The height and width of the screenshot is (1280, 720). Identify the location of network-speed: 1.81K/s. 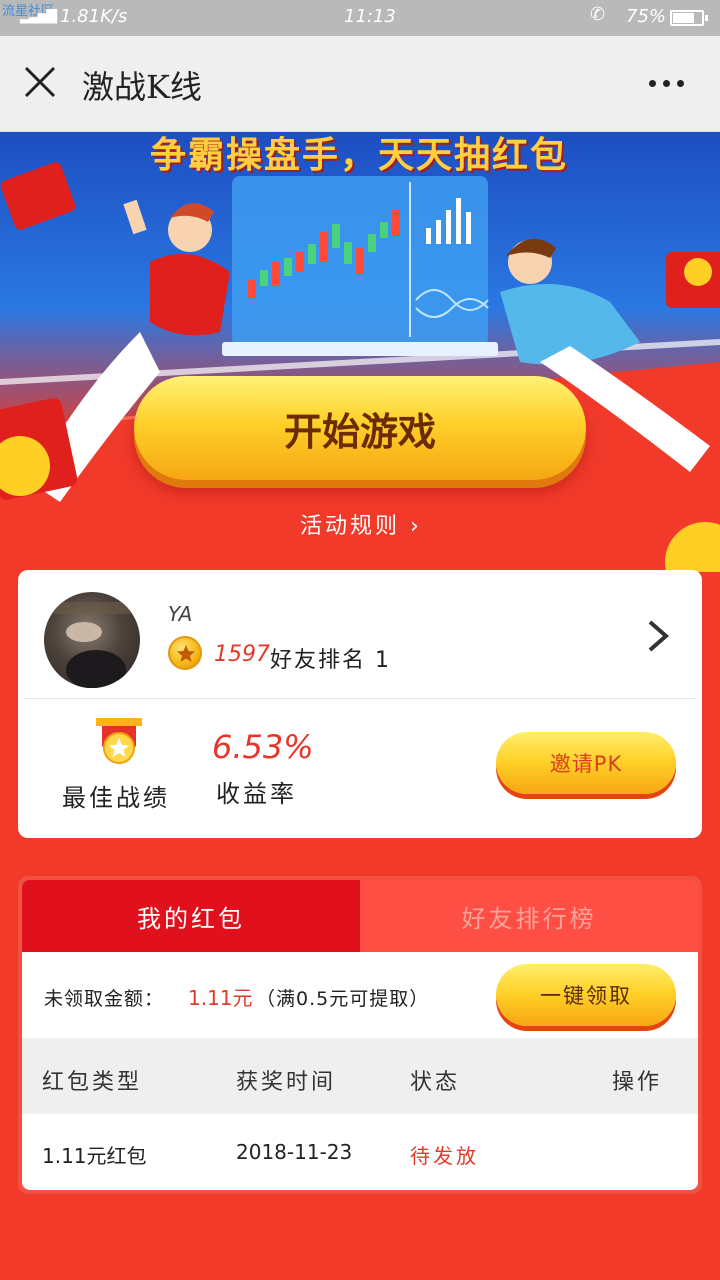
(94, 16).